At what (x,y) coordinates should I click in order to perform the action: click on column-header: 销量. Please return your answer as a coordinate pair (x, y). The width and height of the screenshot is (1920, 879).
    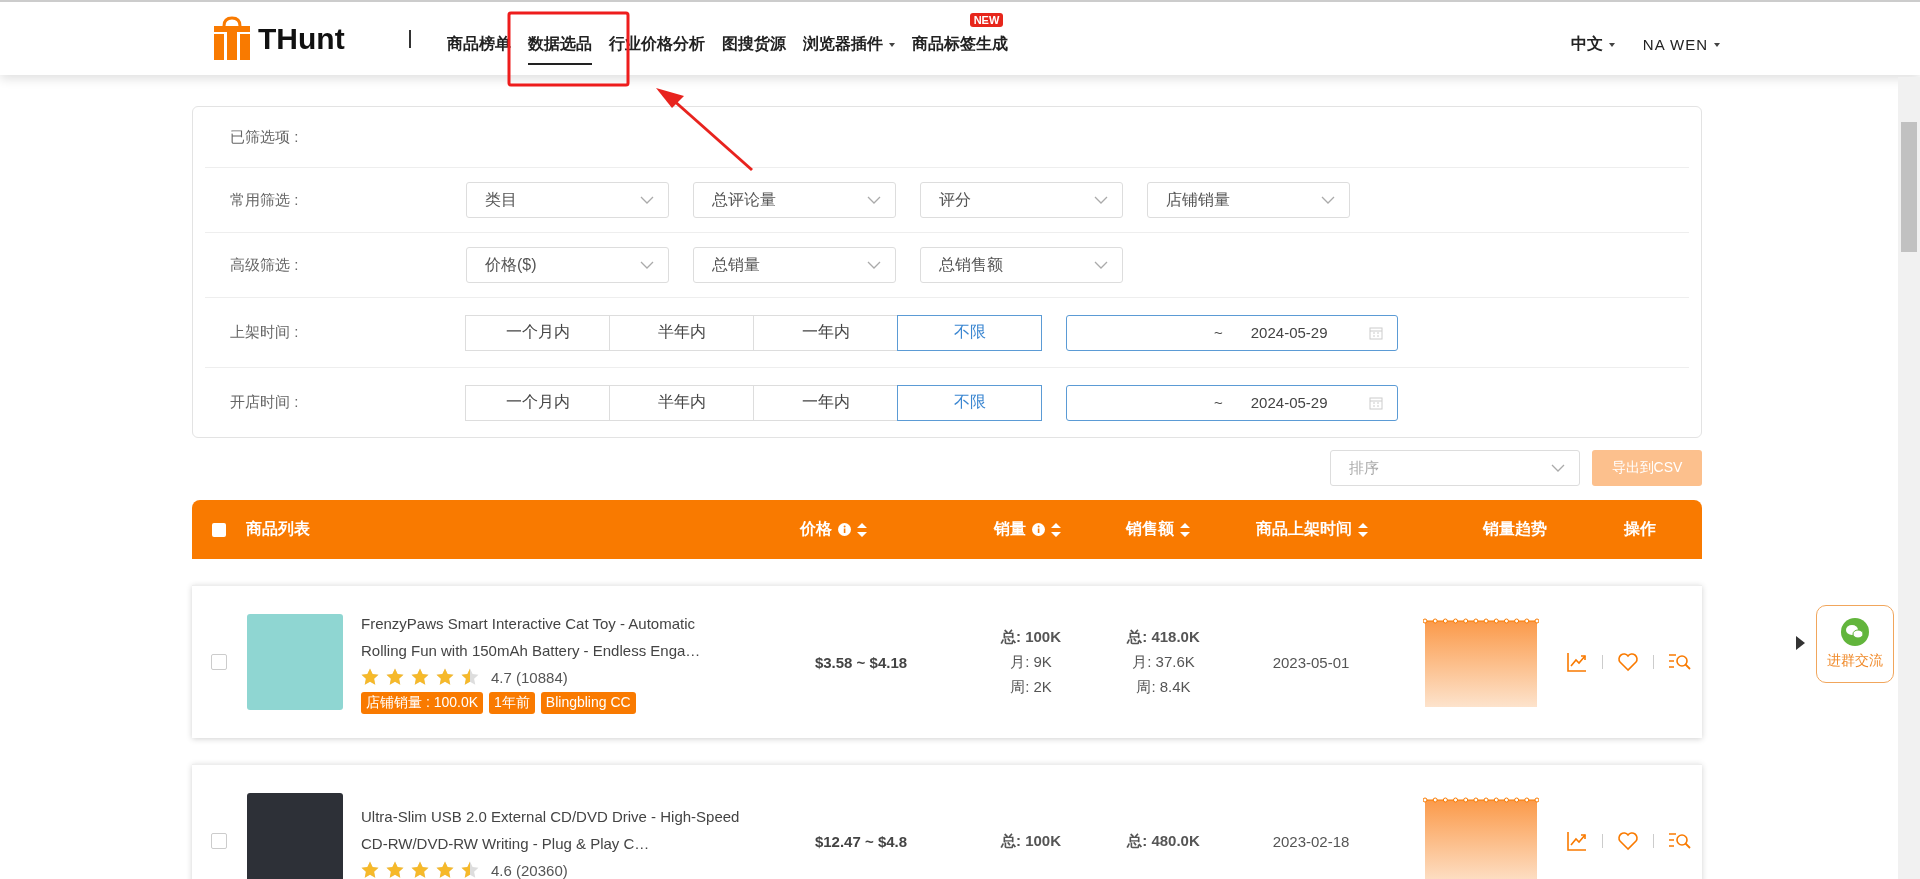
    Looking at the image, I should click on (1010, 529).